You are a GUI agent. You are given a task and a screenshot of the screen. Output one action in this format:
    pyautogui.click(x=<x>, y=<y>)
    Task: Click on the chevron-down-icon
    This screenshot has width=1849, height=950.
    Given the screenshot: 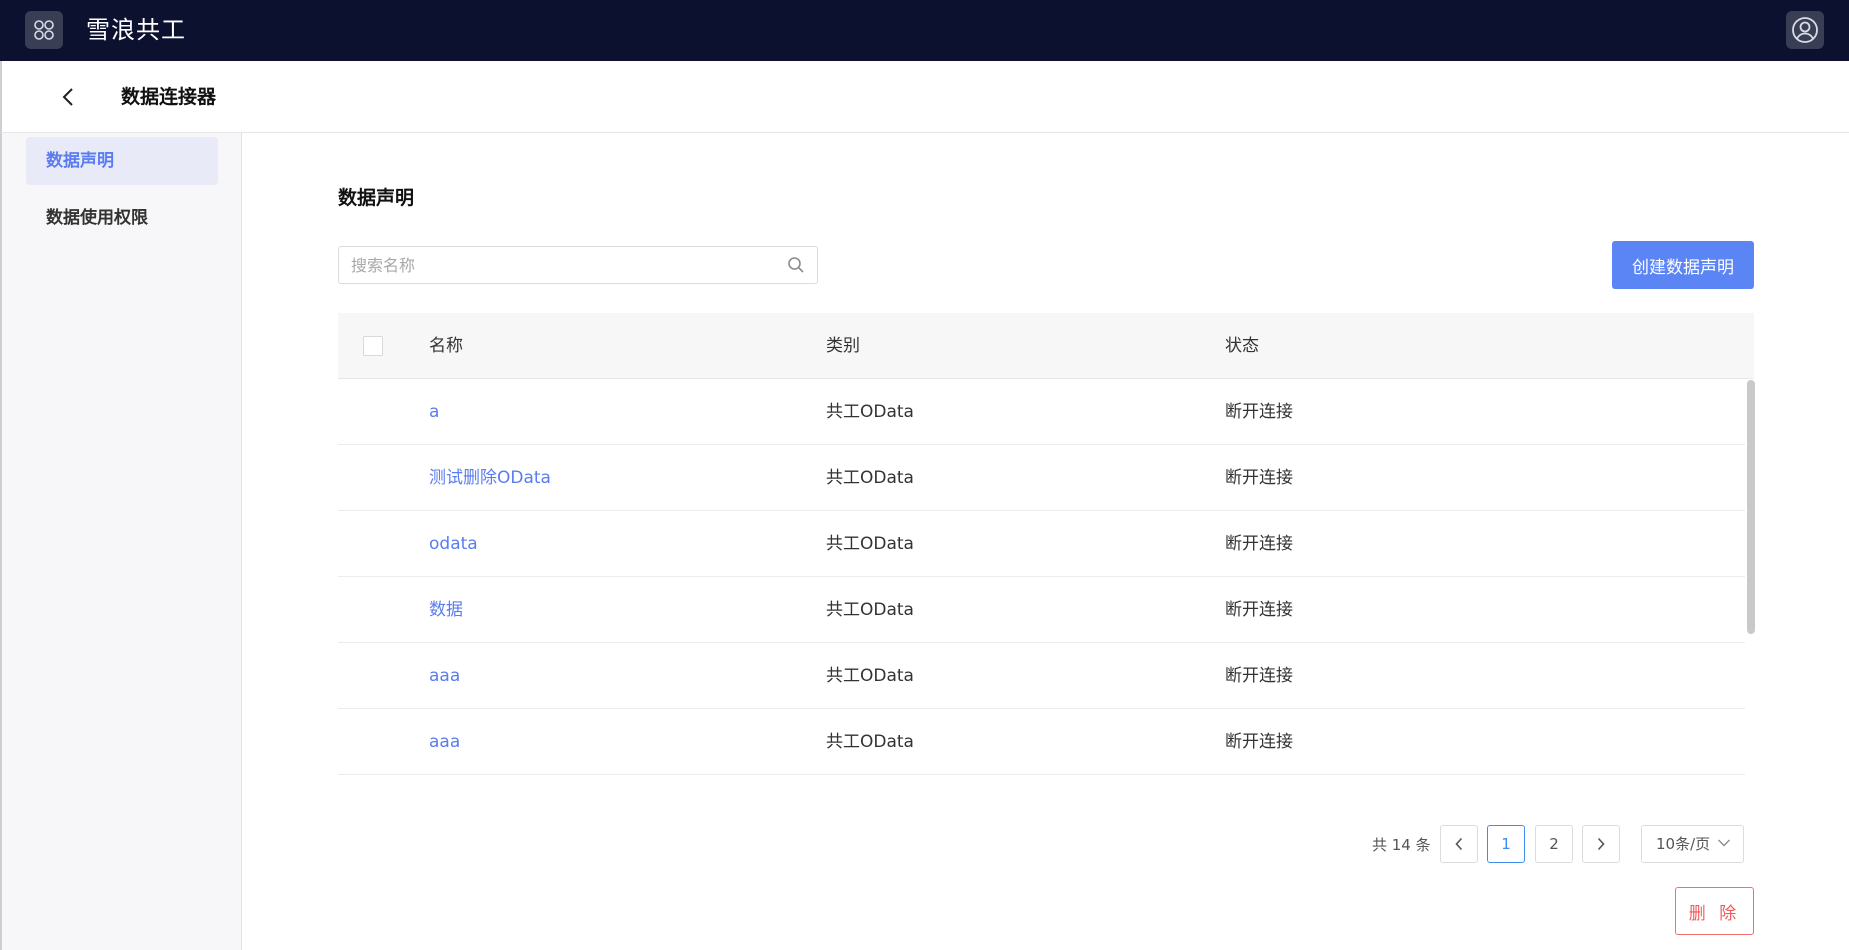 What is the action you would take?
    pyautogui.click(x=1724, y=843)
    